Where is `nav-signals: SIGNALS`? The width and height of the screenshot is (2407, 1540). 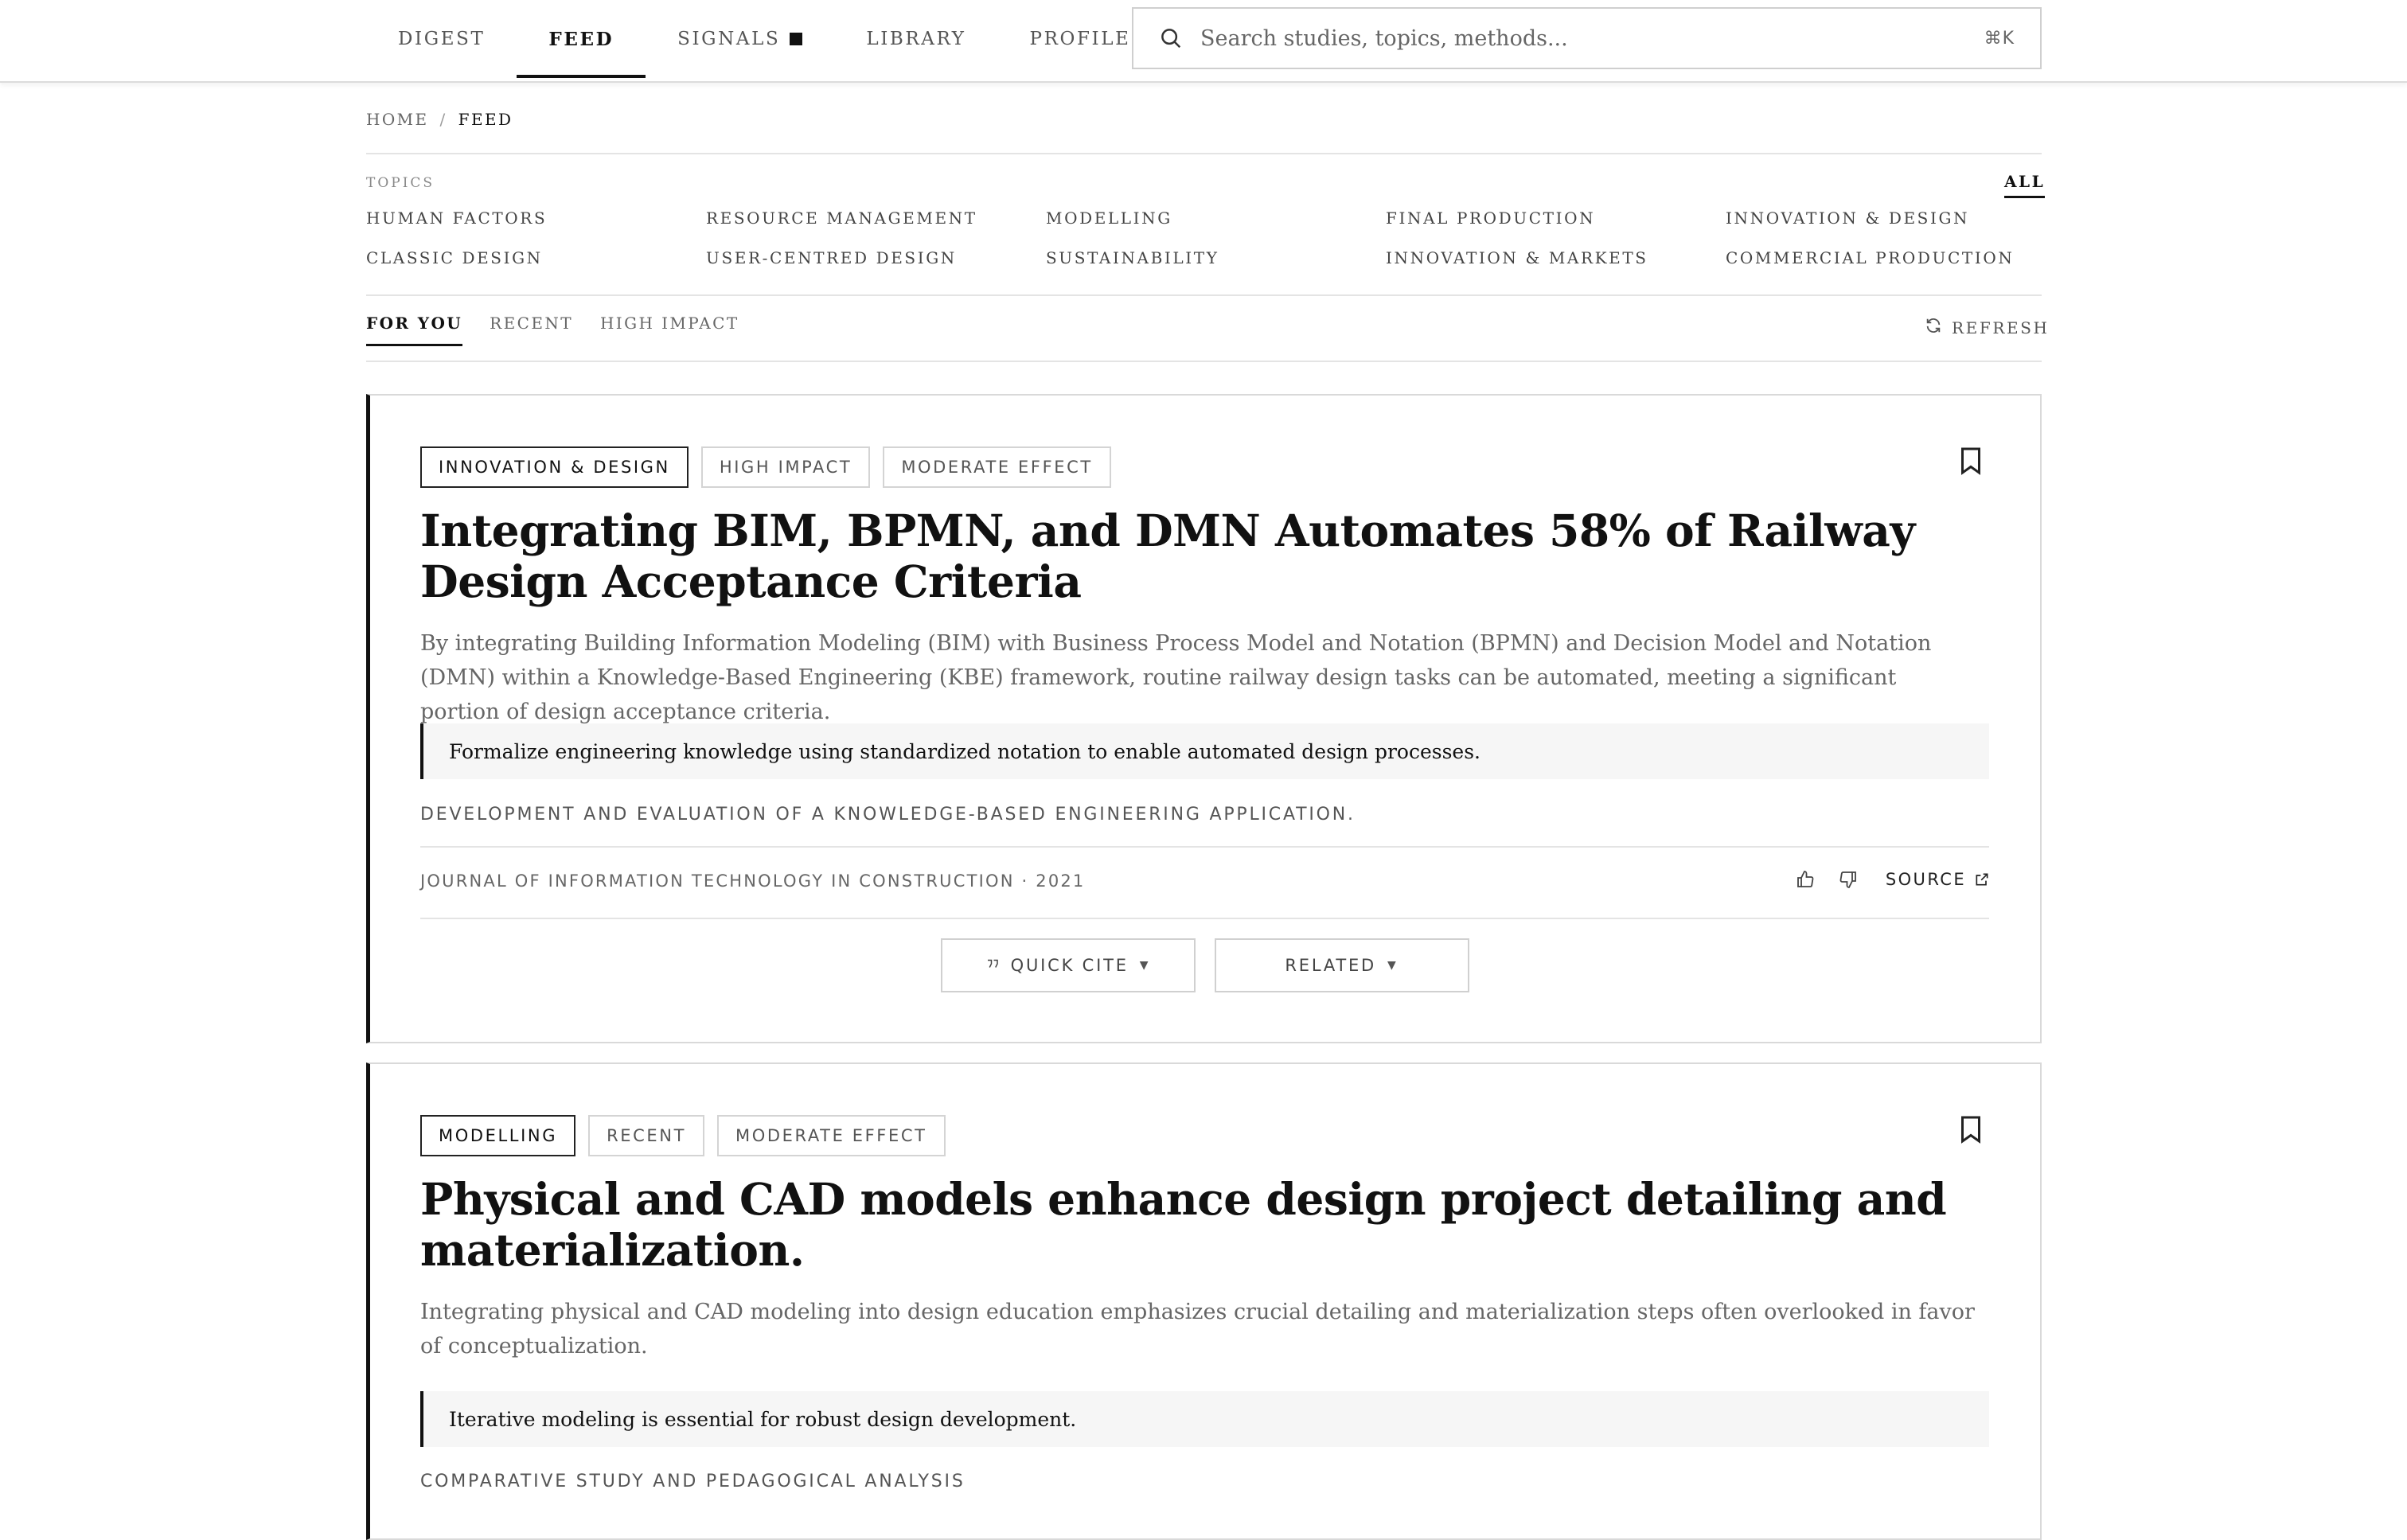
nav-signals: SIGNALS is located at coordinates (740, 39).